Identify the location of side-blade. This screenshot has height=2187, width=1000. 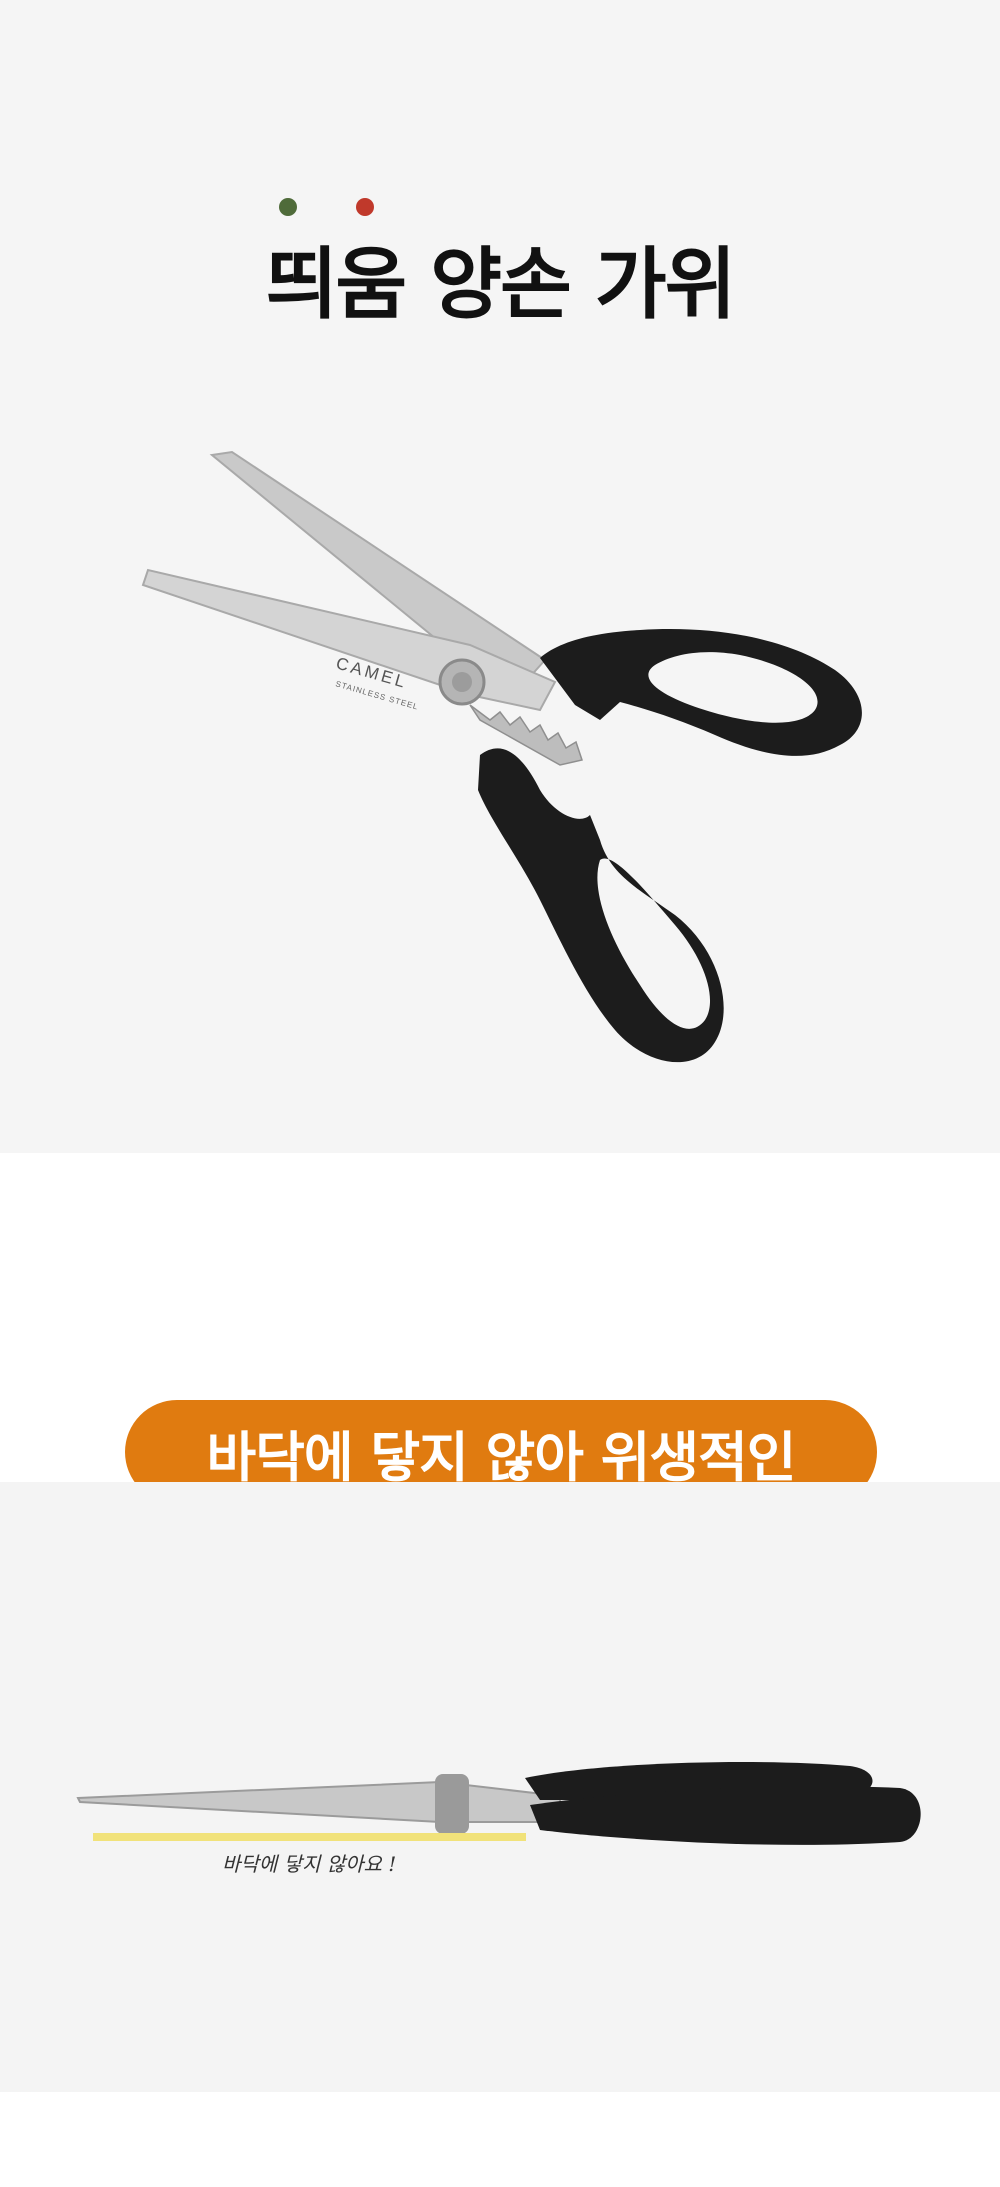
(318, 1801).